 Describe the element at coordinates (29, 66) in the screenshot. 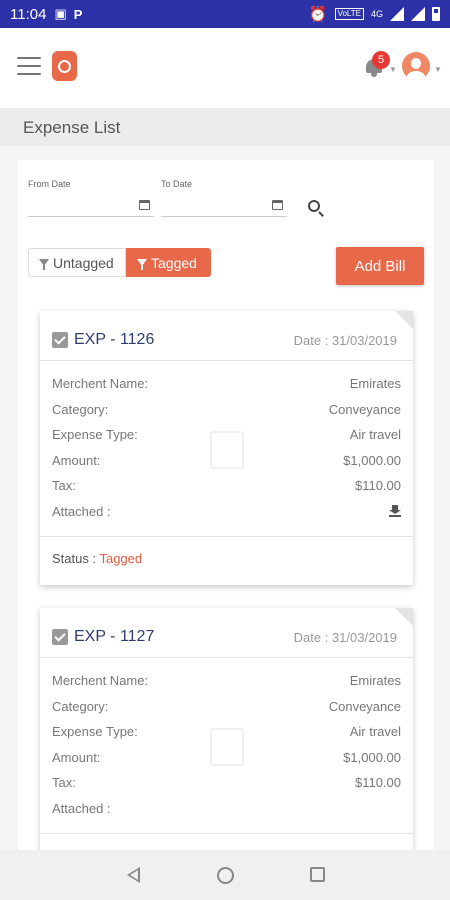

I see `menu-icon` at that location.